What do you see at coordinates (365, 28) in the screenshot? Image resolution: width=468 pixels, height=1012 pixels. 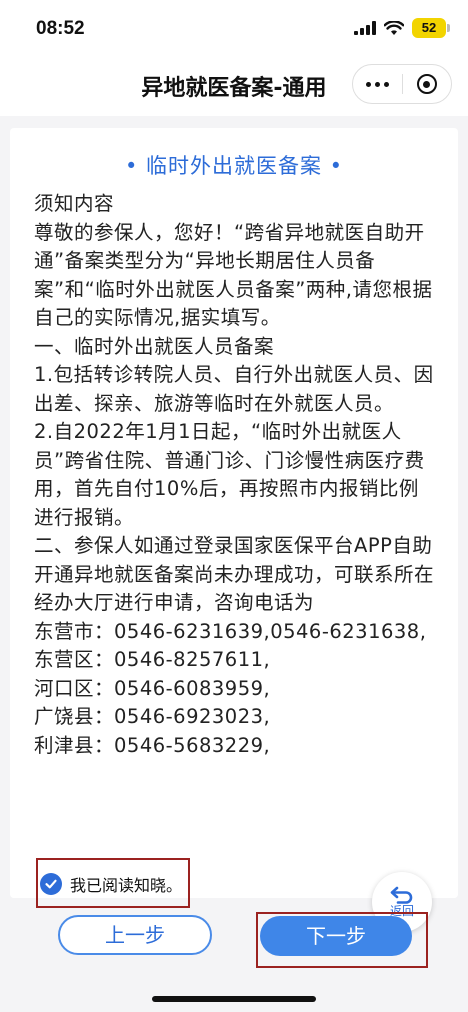 I see `cellular-signal-icon` at bounding box center [365, 28].